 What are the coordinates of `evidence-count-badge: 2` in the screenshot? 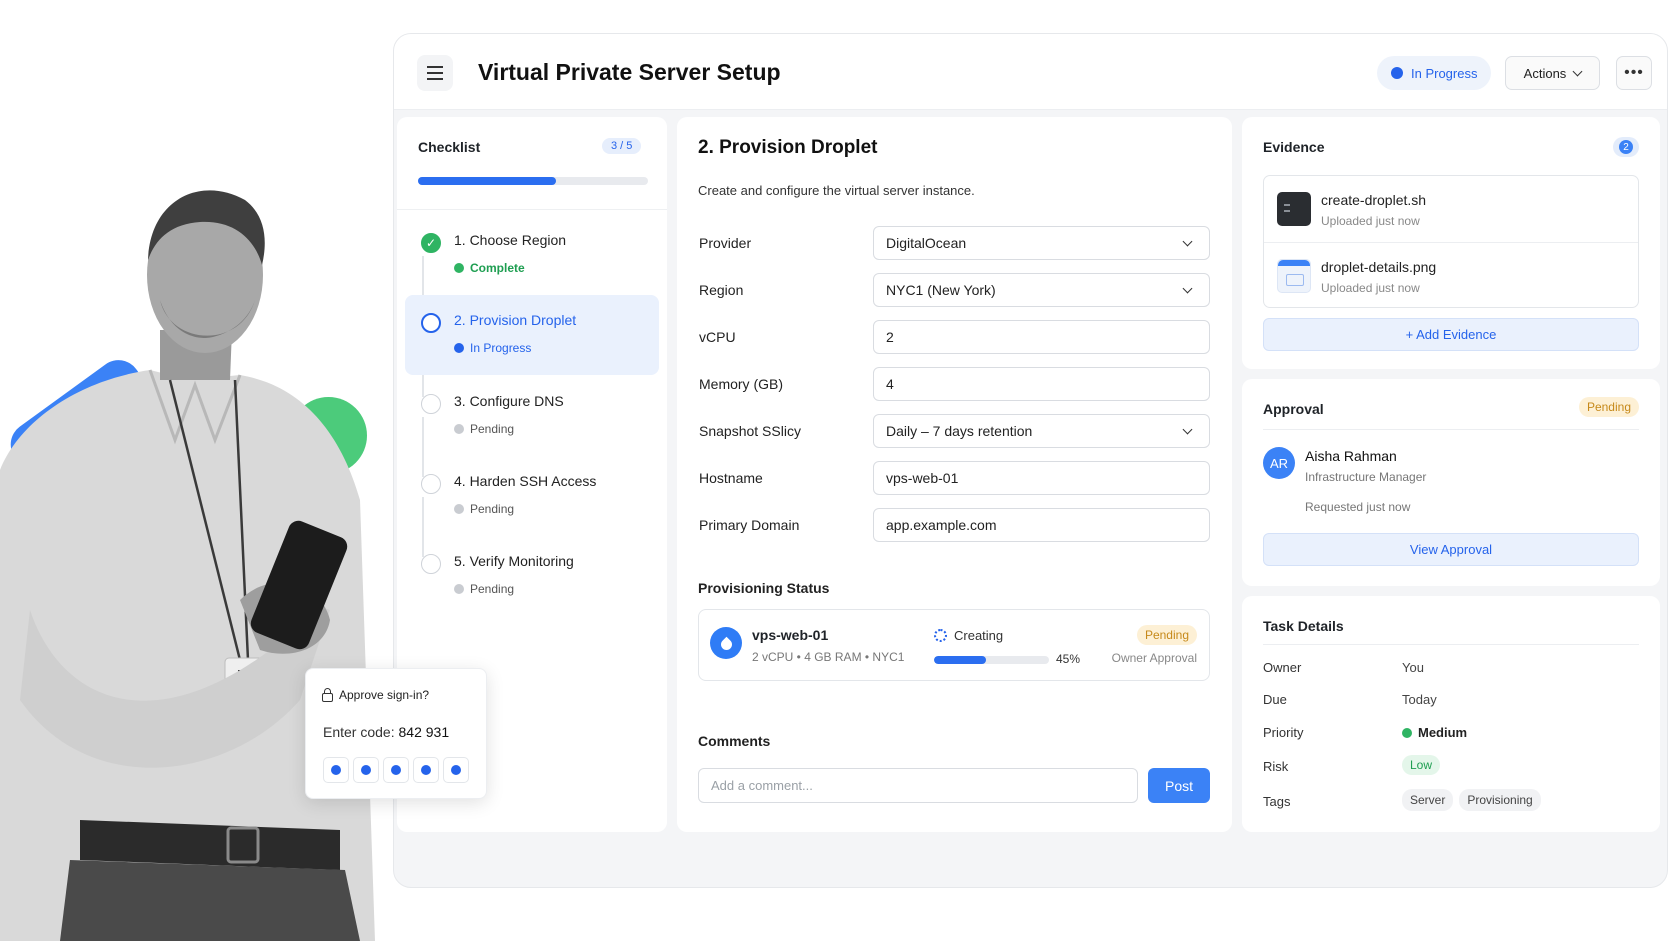 It's located at (1626, 147).